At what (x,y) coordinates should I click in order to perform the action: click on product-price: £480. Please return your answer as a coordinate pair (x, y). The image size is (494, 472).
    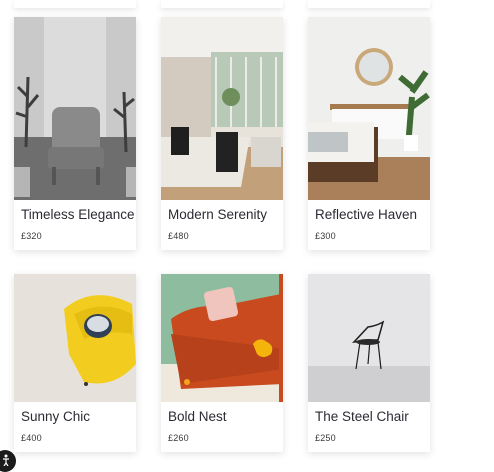
    Looking at the image, I should click on (178, 236).